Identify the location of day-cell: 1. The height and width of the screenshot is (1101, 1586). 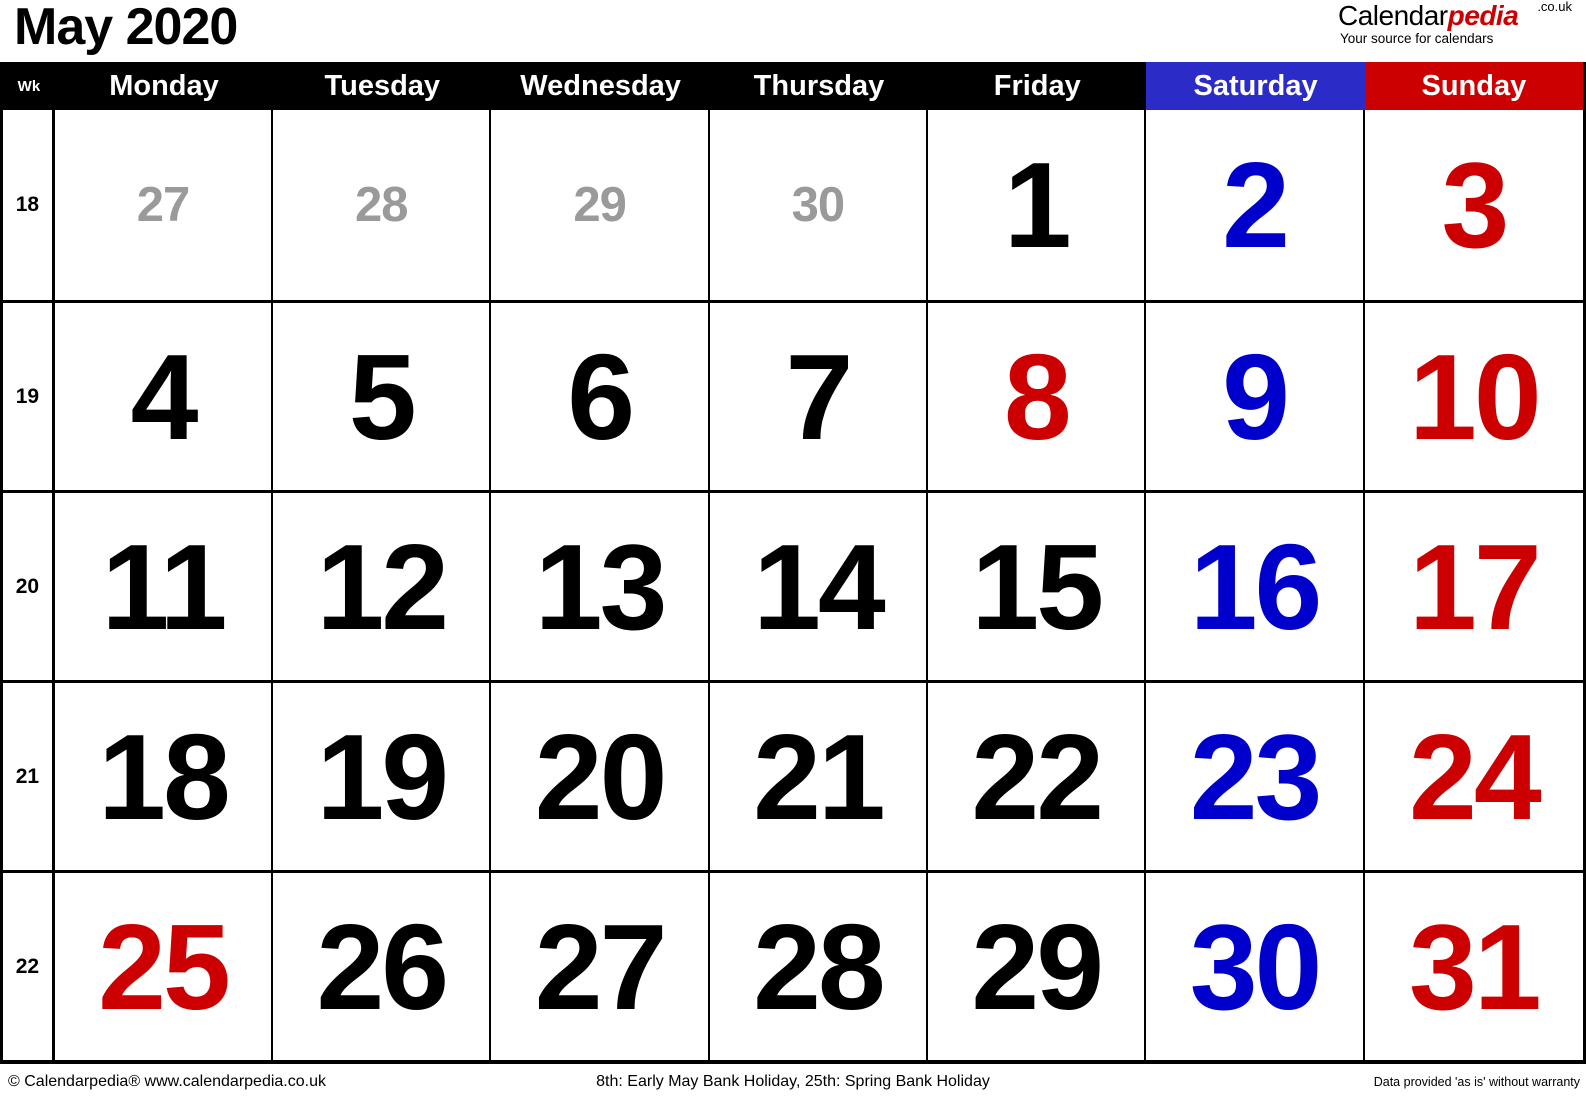
(1037, 205).